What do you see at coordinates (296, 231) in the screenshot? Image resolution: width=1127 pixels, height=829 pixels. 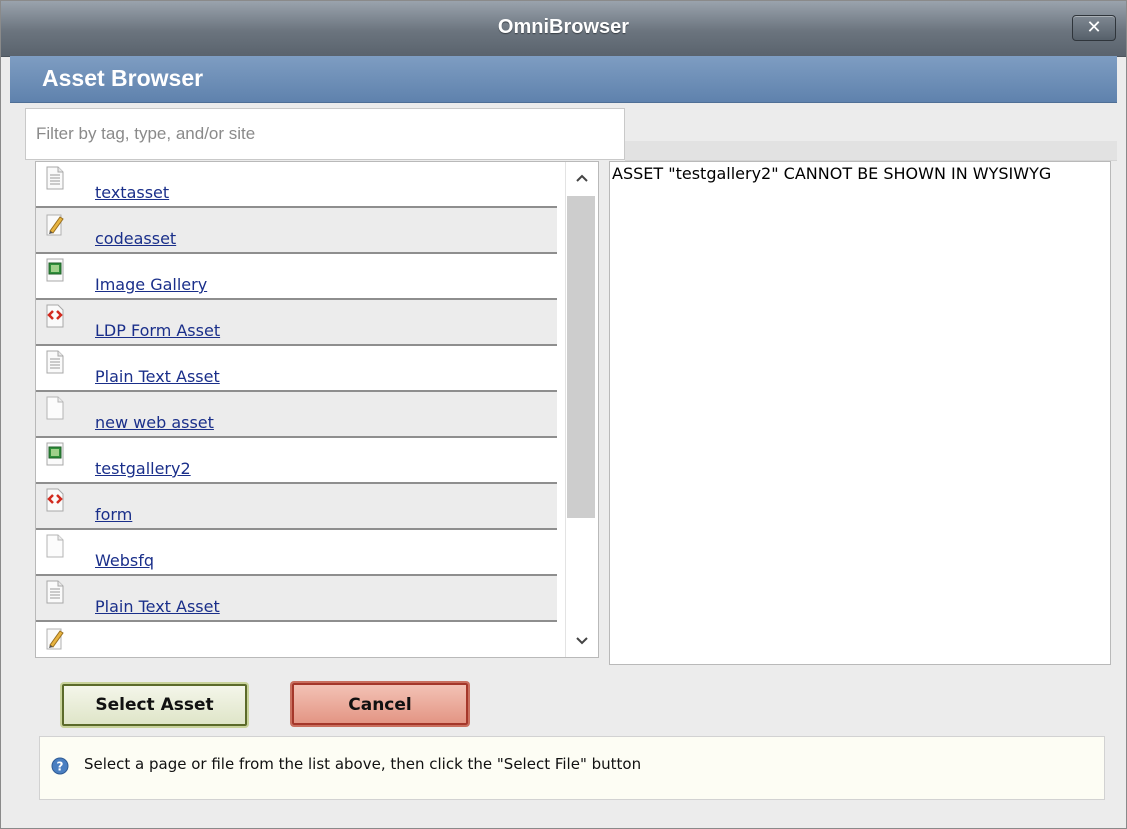 I see `asset-row: codeasset` at bounding box center [296, 231].